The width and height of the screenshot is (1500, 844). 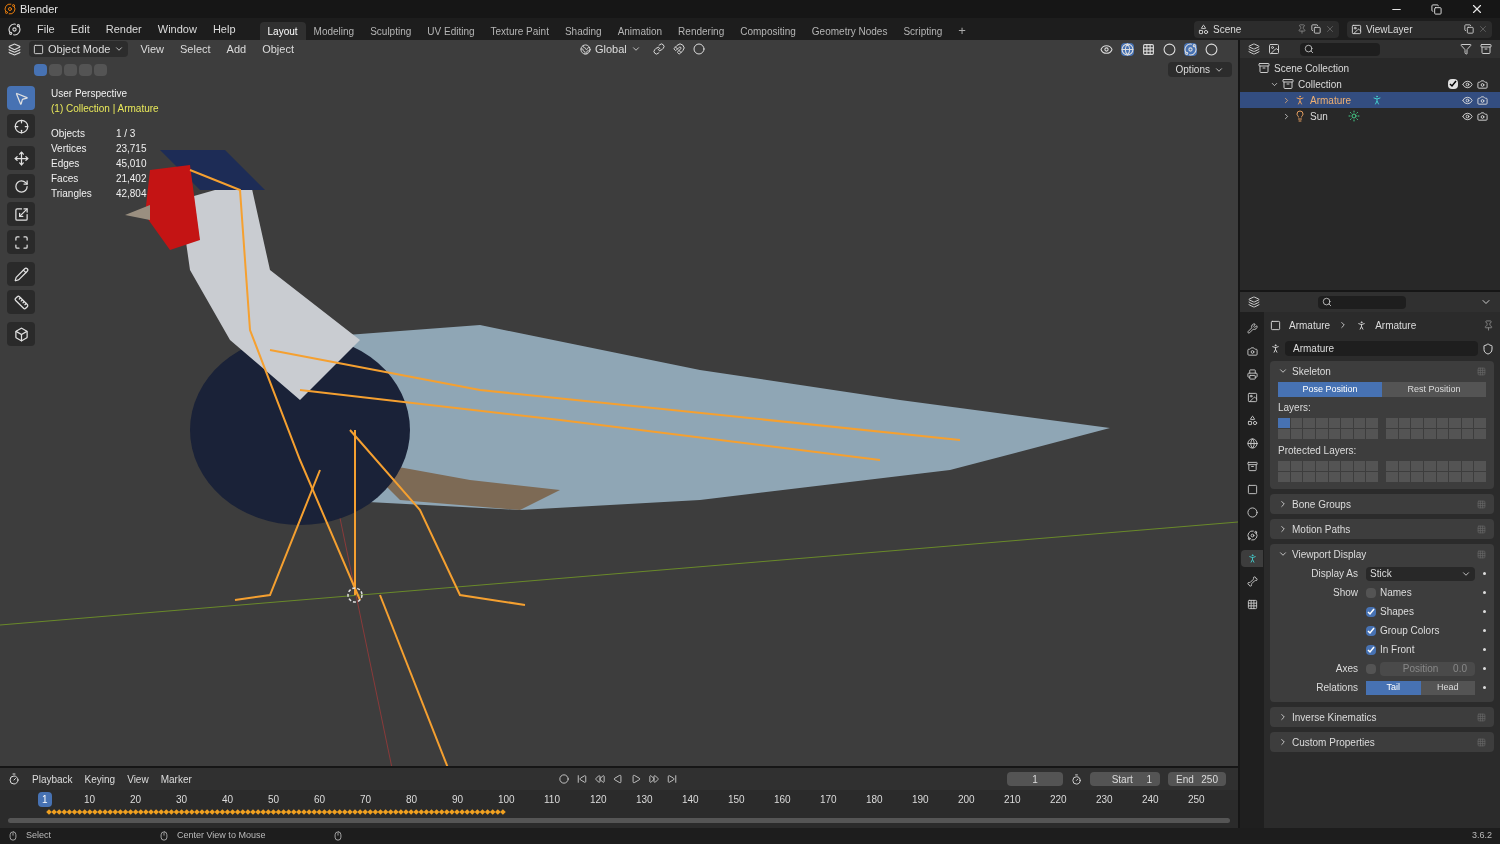 What do you see at coordinates (224, 29) in the screenshot?
I see `menu-item: Help` at bounding box center [224, 29].